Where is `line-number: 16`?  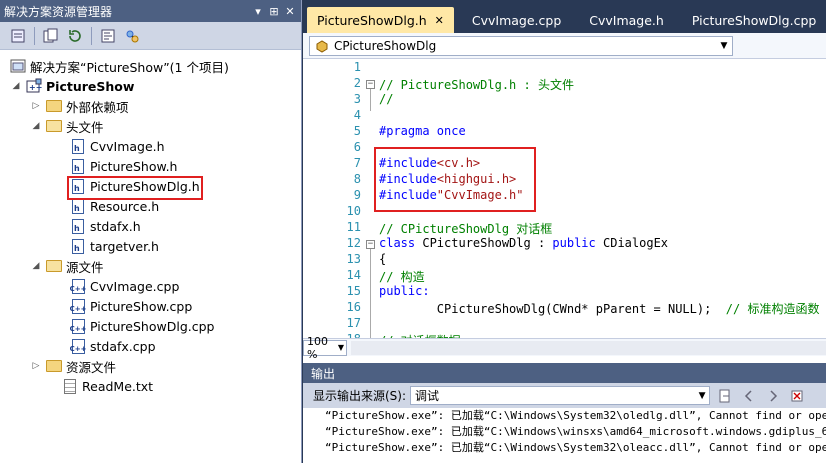 line-number: 16 is located at coordinates (353, 307).